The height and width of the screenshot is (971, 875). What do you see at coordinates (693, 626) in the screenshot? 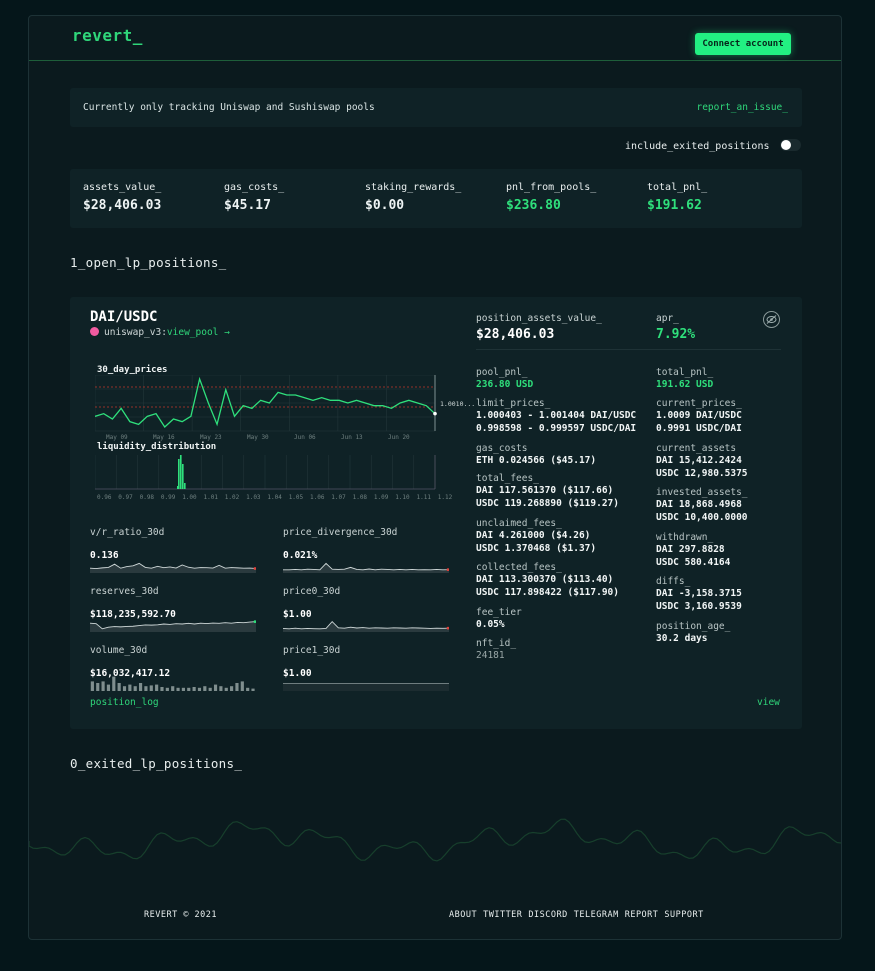
I see `info-label: position_age_` at bounding box center [693, 626].